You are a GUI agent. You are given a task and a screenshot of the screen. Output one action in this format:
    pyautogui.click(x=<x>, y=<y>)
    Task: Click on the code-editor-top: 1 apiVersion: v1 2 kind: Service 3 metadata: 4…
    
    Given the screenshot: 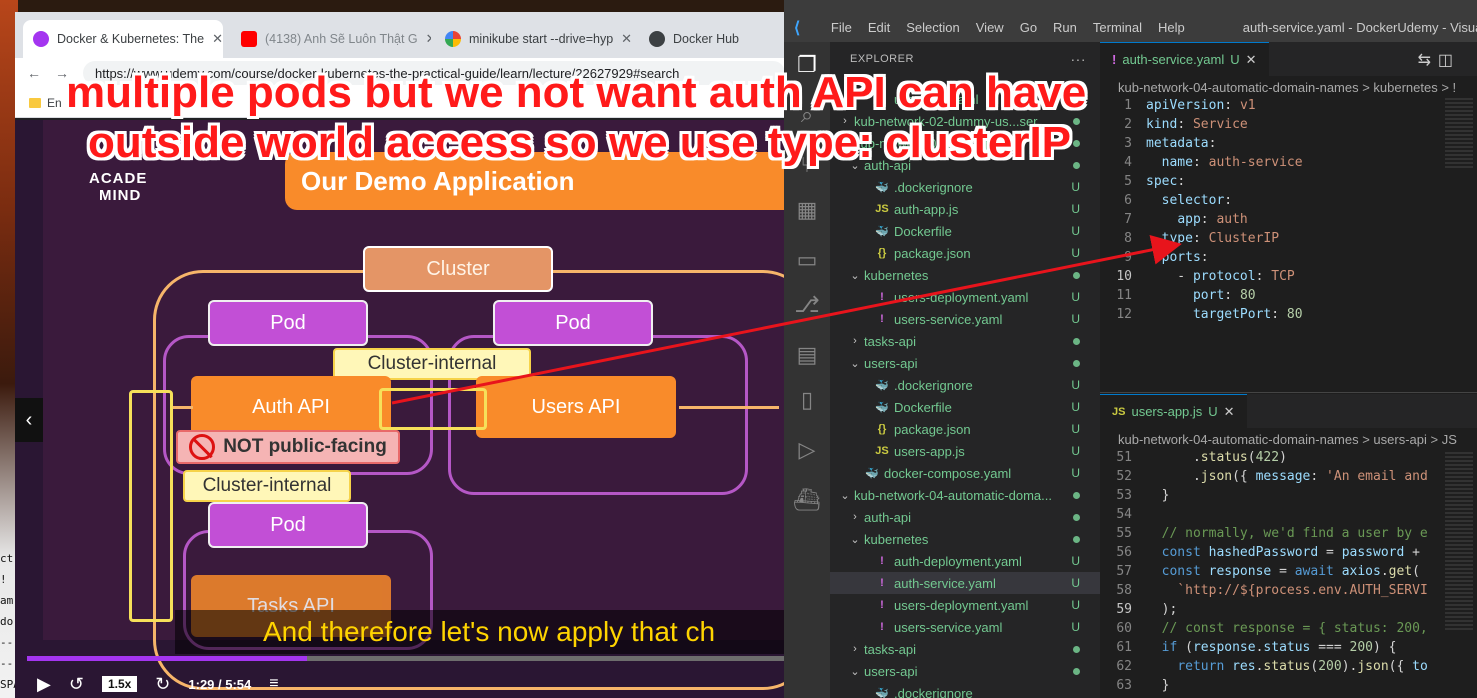 What is the action you would take?
    pyautogui.click(x=1288, y=212)
    